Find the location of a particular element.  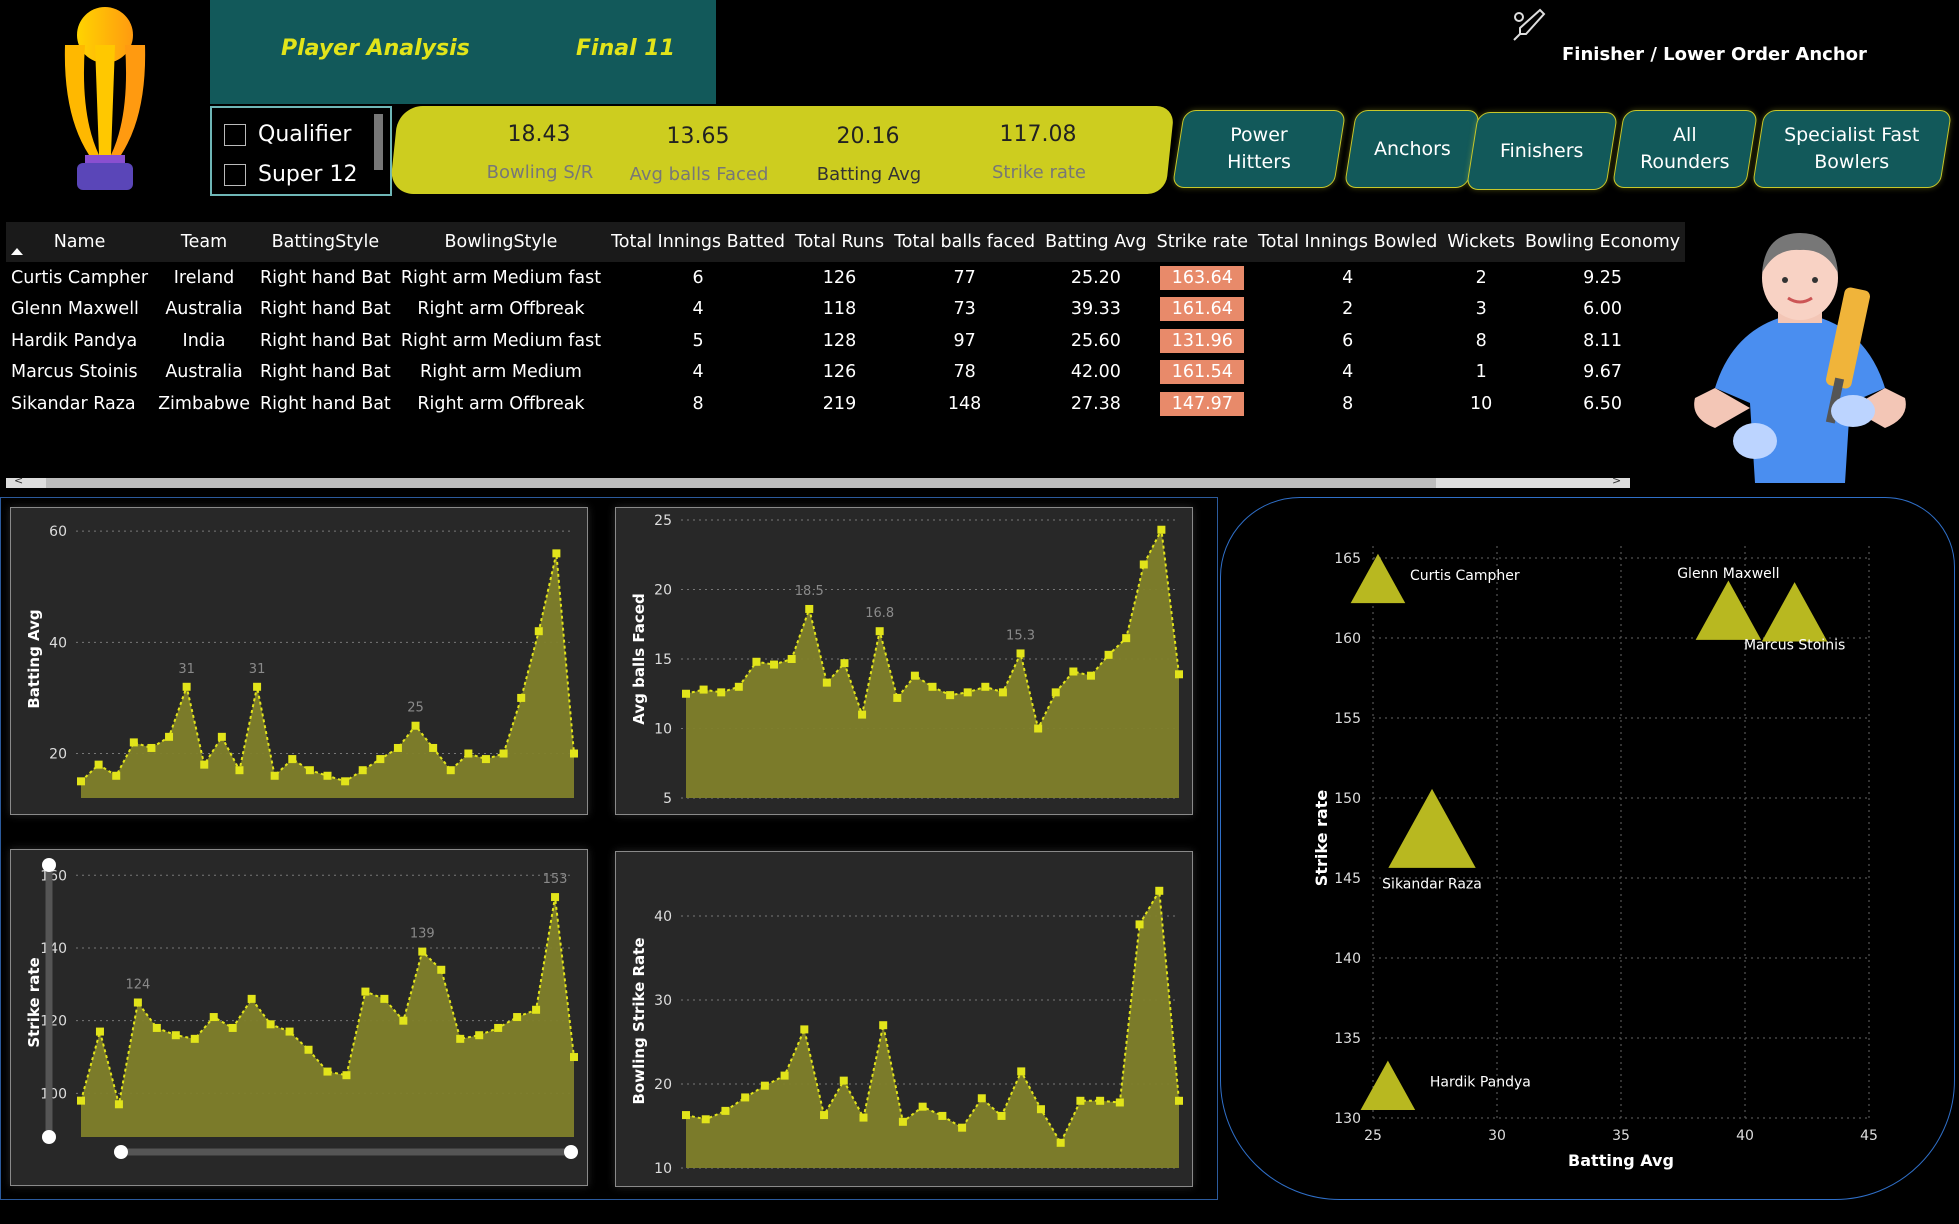

table-cell: 73 is located at coordinates (964, 309).